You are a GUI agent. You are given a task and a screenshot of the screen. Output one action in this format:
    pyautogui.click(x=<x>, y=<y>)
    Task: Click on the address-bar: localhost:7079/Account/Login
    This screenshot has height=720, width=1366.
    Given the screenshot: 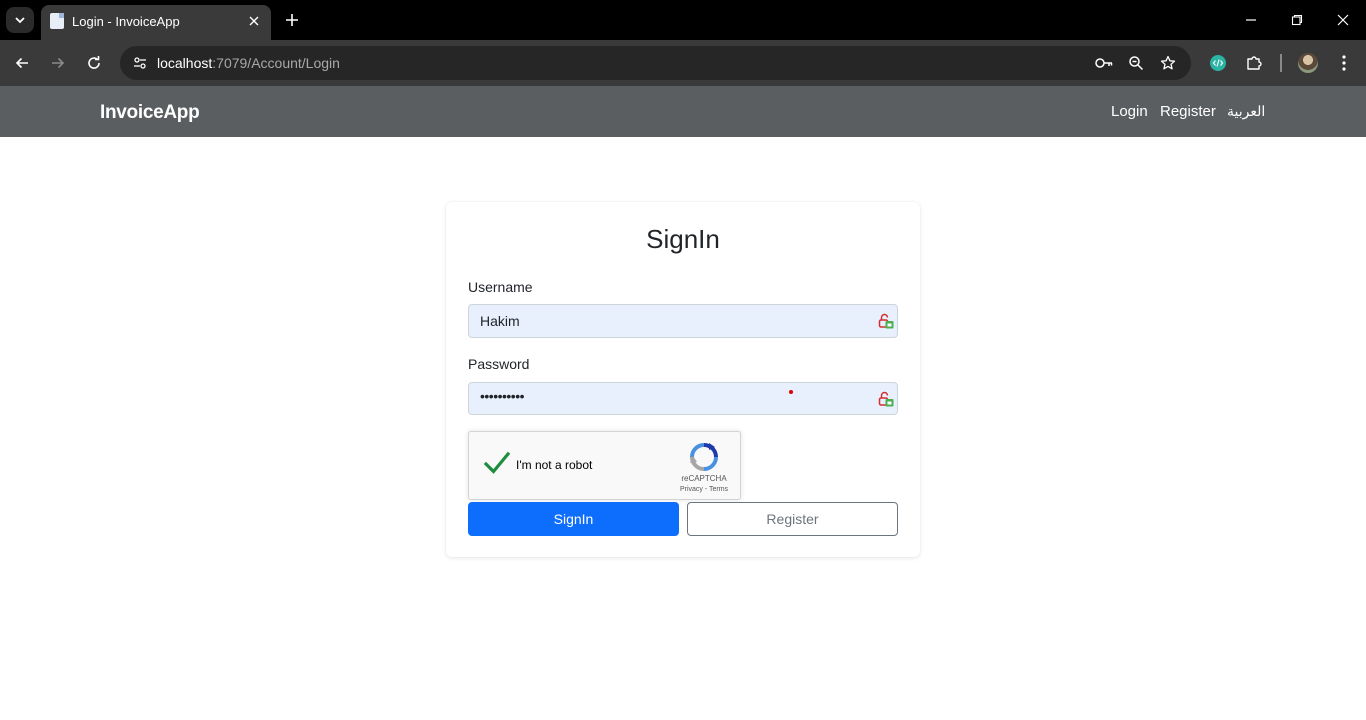 What is the action you would take?
    pyautogui.click(x=655, y=63)
    